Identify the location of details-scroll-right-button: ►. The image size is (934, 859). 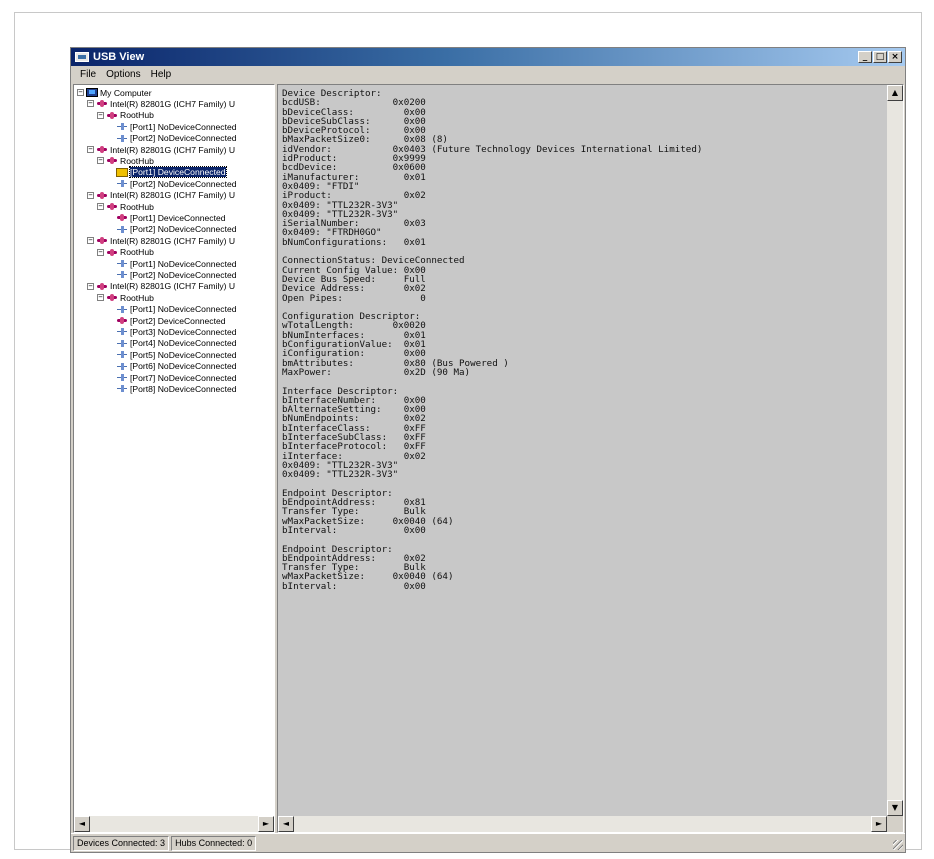
(879, 824).